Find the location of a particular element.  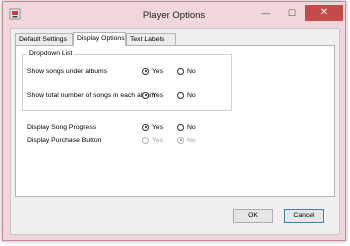

show-total-yes-radio: Yes is located at coordinates (152, 95).